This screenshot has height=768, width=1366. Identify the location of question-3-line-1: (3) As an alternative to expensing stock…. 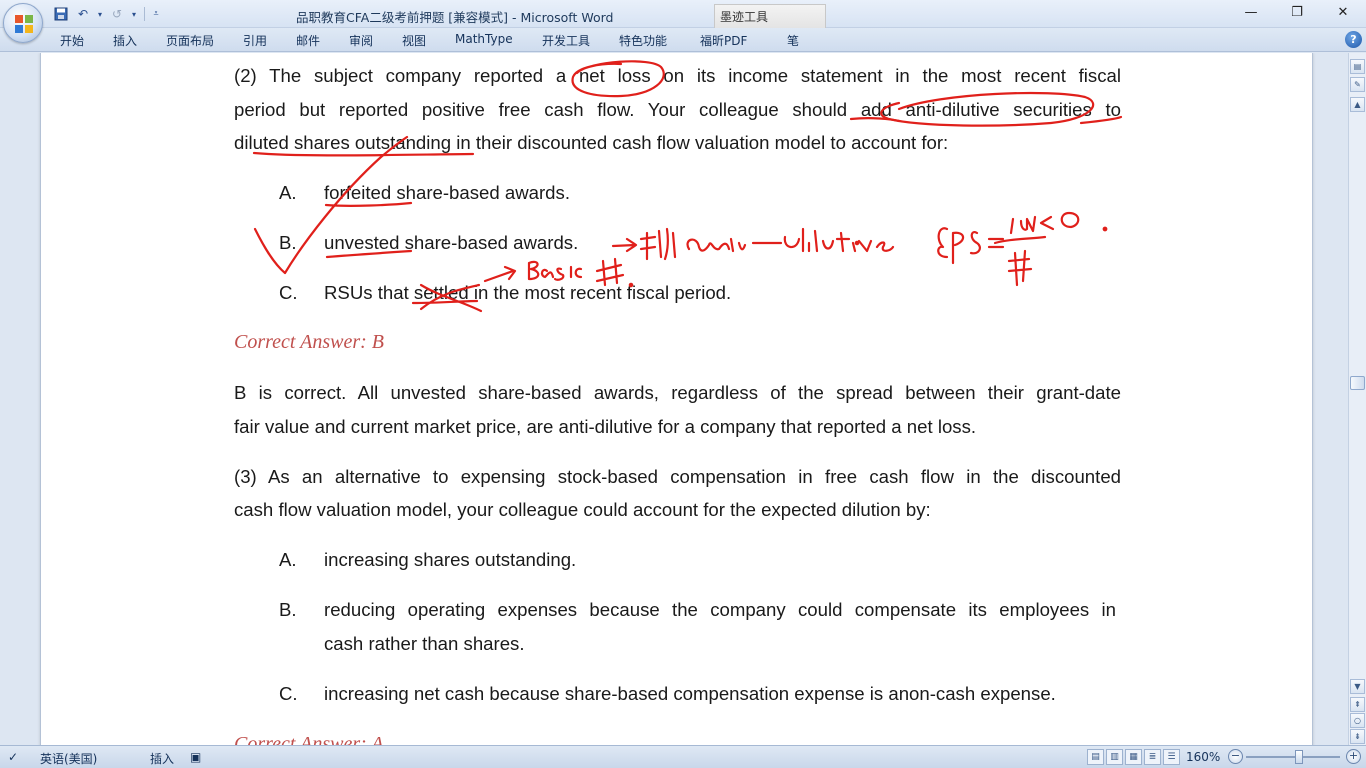
(677, 476).